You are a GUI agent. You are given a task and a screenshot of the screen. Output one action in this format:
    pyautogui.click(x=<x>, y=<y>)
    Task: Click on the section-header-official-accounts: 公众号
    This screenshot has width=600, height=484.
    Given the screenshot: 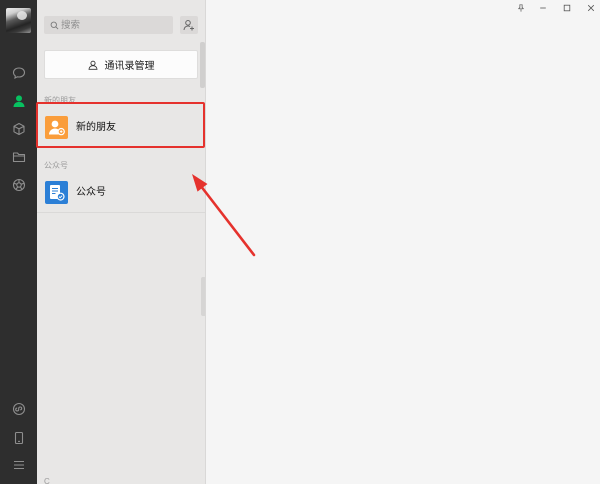 What is the action you would take?
    pyautogui.click(x=56, y=165)
    